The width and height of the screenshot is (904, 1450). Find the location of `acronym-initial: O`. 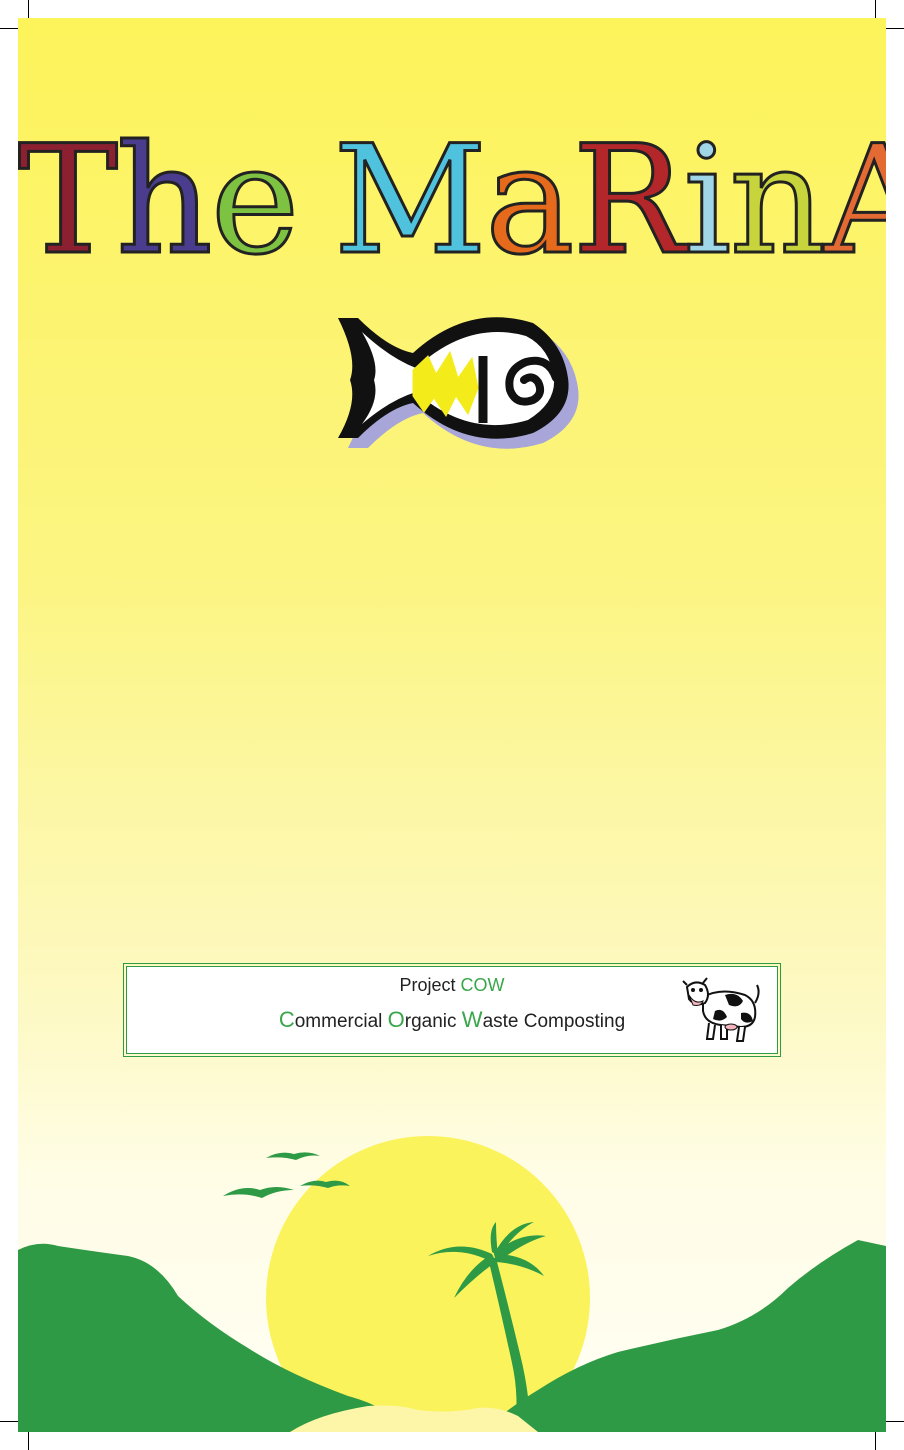

acronym-initial: O is located at coordinates (396, 1019).